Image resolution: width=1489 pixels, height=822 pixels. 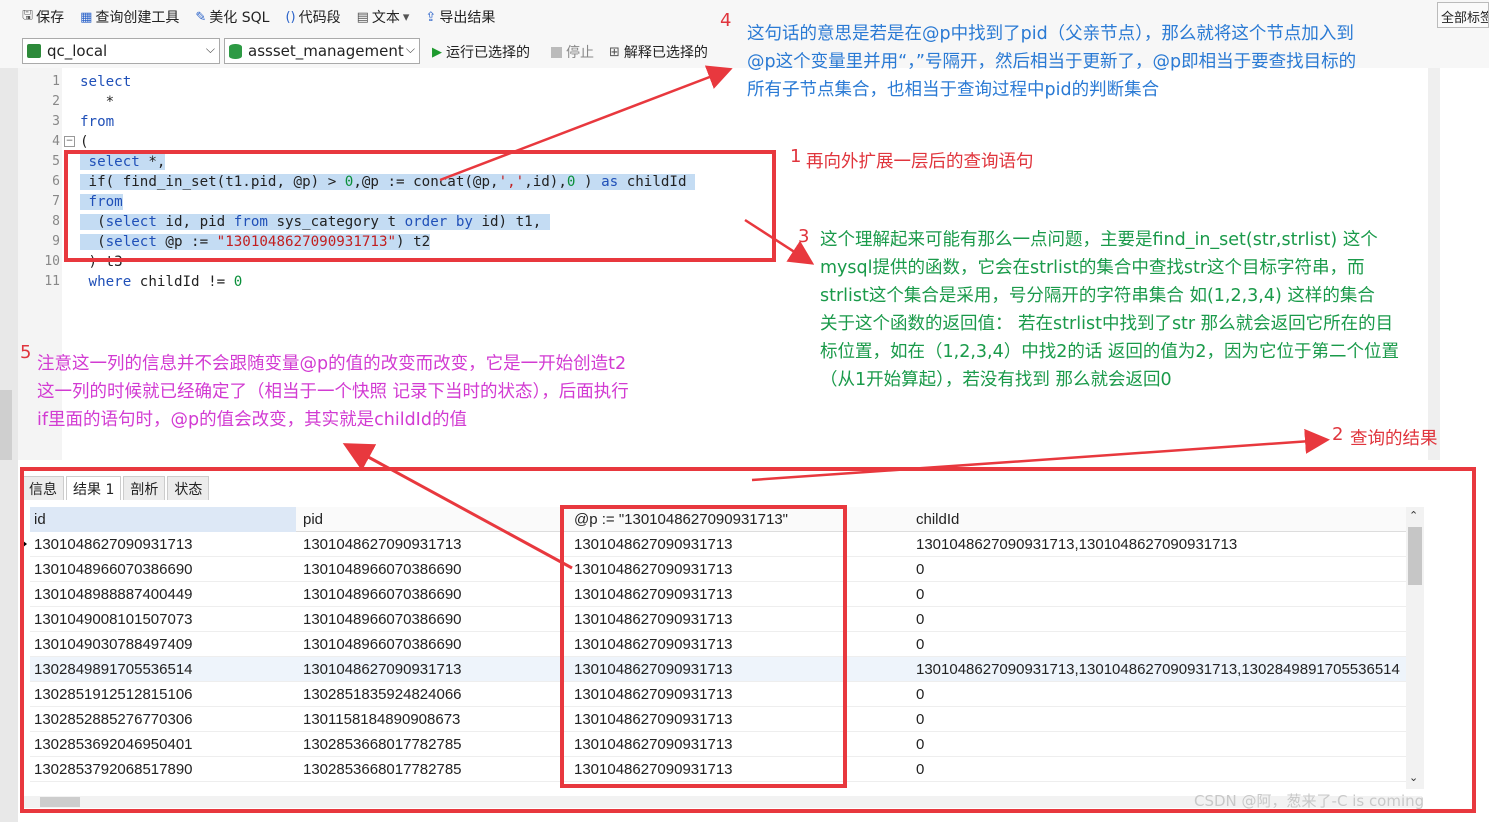 I want to click on beautify-sql-button: ✎ 美化 SQL, so click(x=232, y=17).